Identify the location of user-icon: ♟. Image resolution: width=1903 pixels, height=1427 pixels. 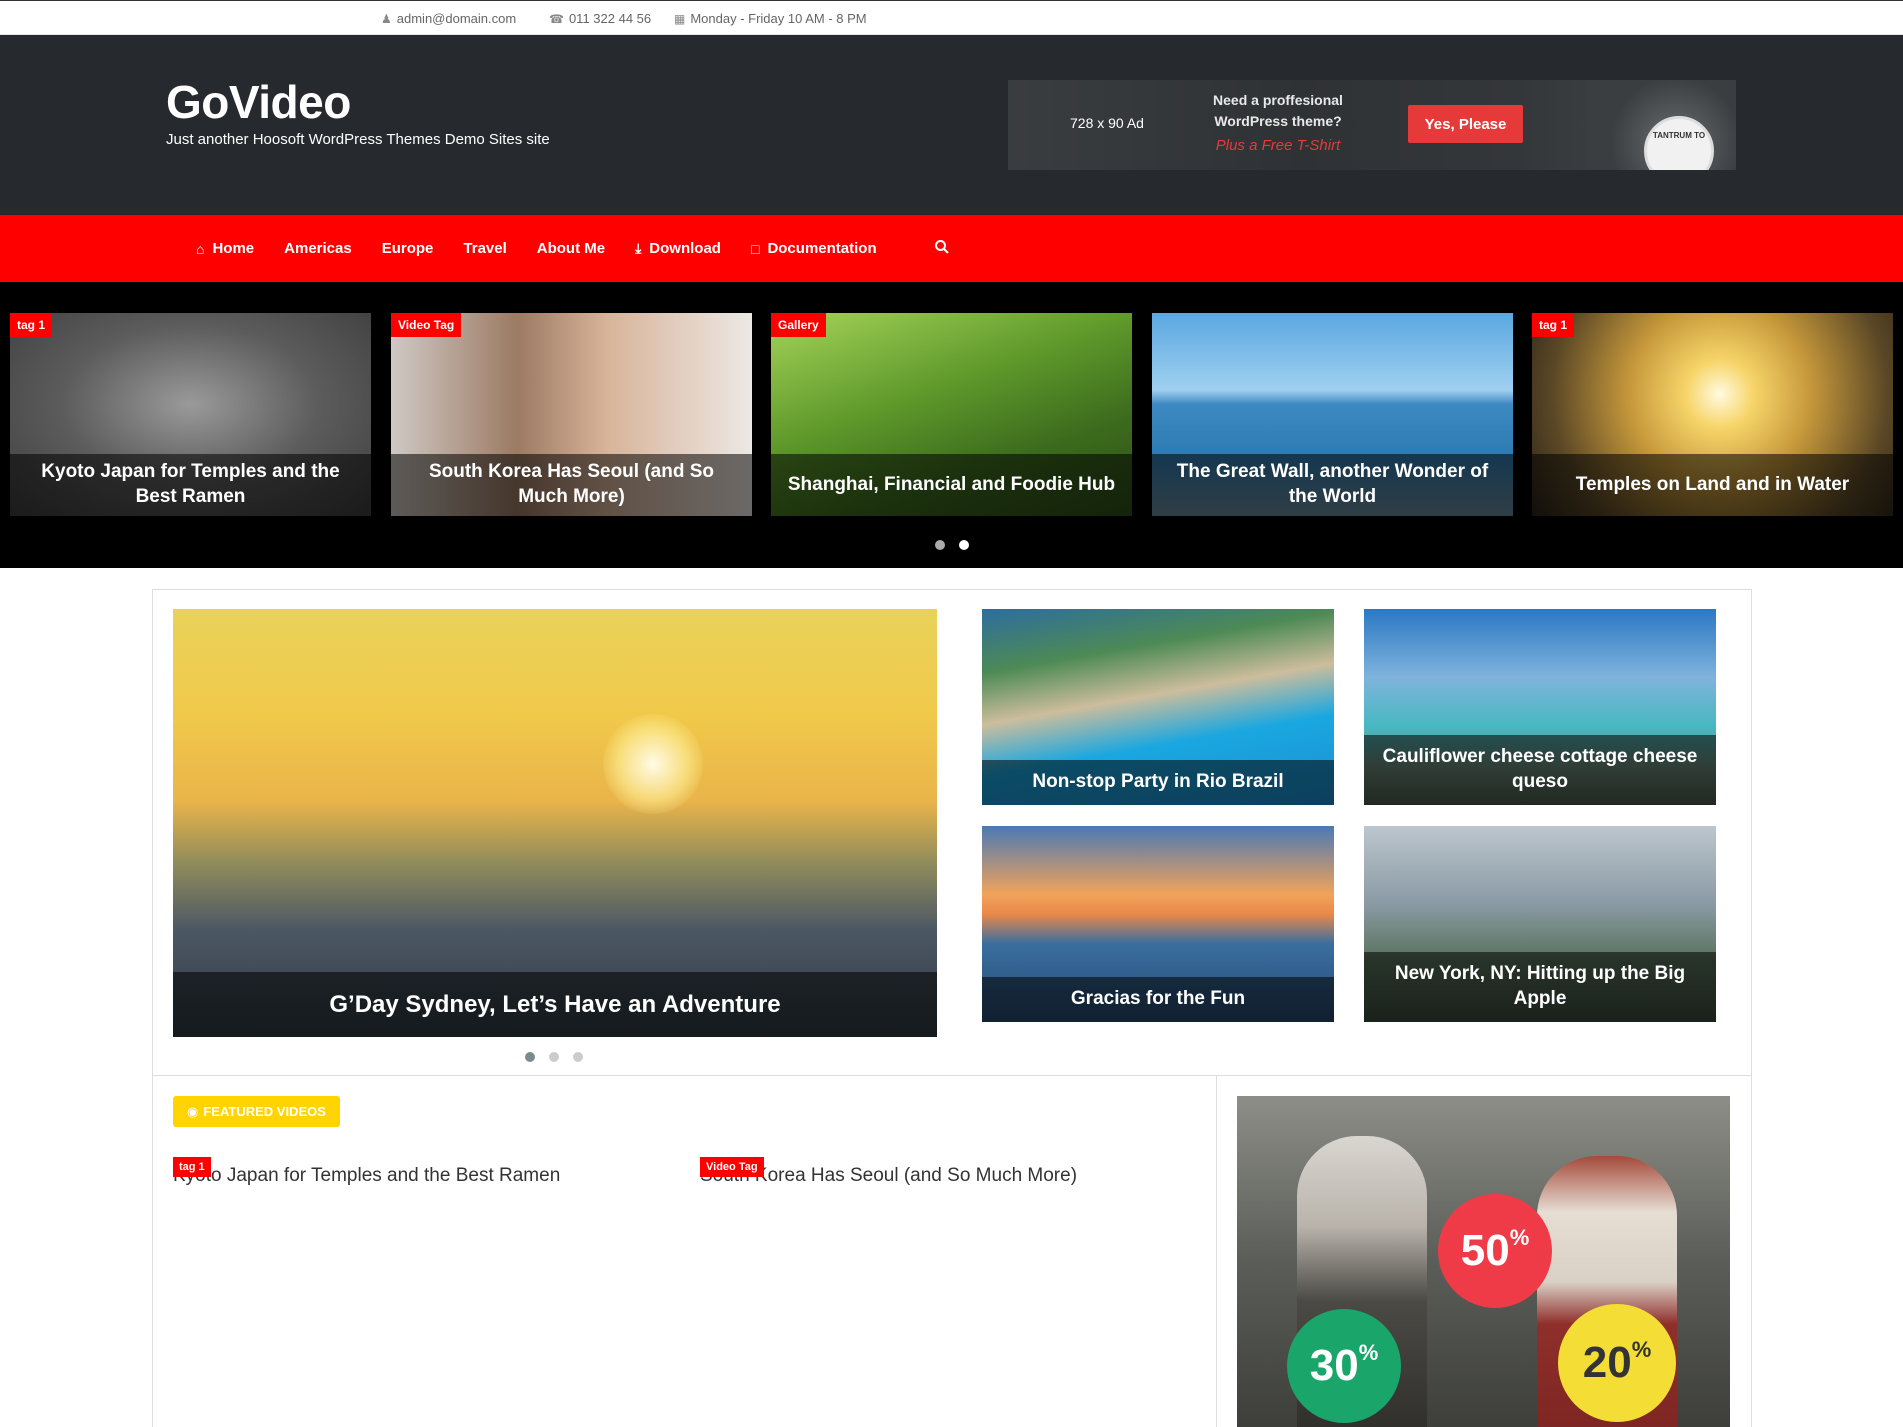
(386, 18).